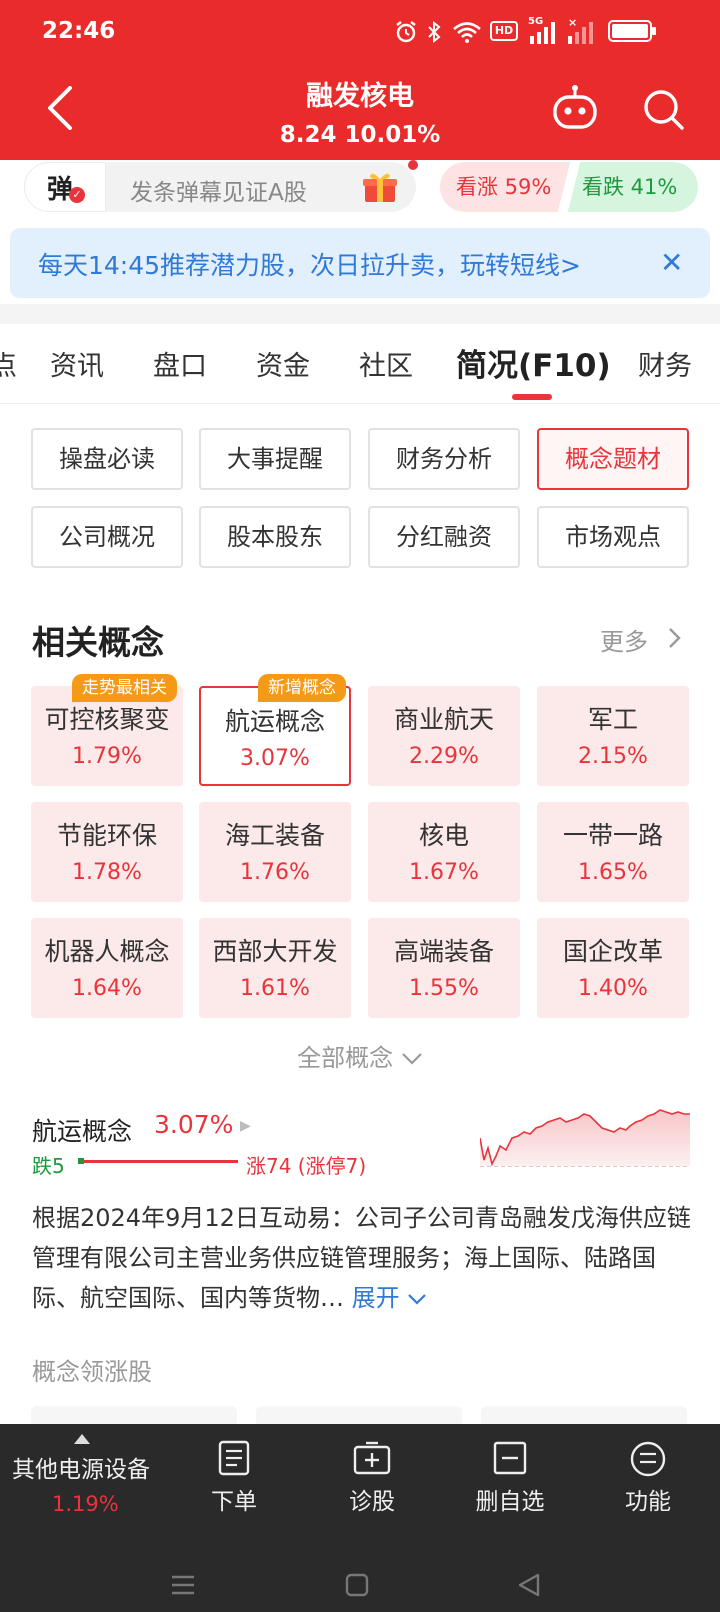 The width and height of the screenshot is (720, 1612). Describe the element at coordinates (612, 951) in the screenshot. I see `concept-card-name: 国企改革` at that location.